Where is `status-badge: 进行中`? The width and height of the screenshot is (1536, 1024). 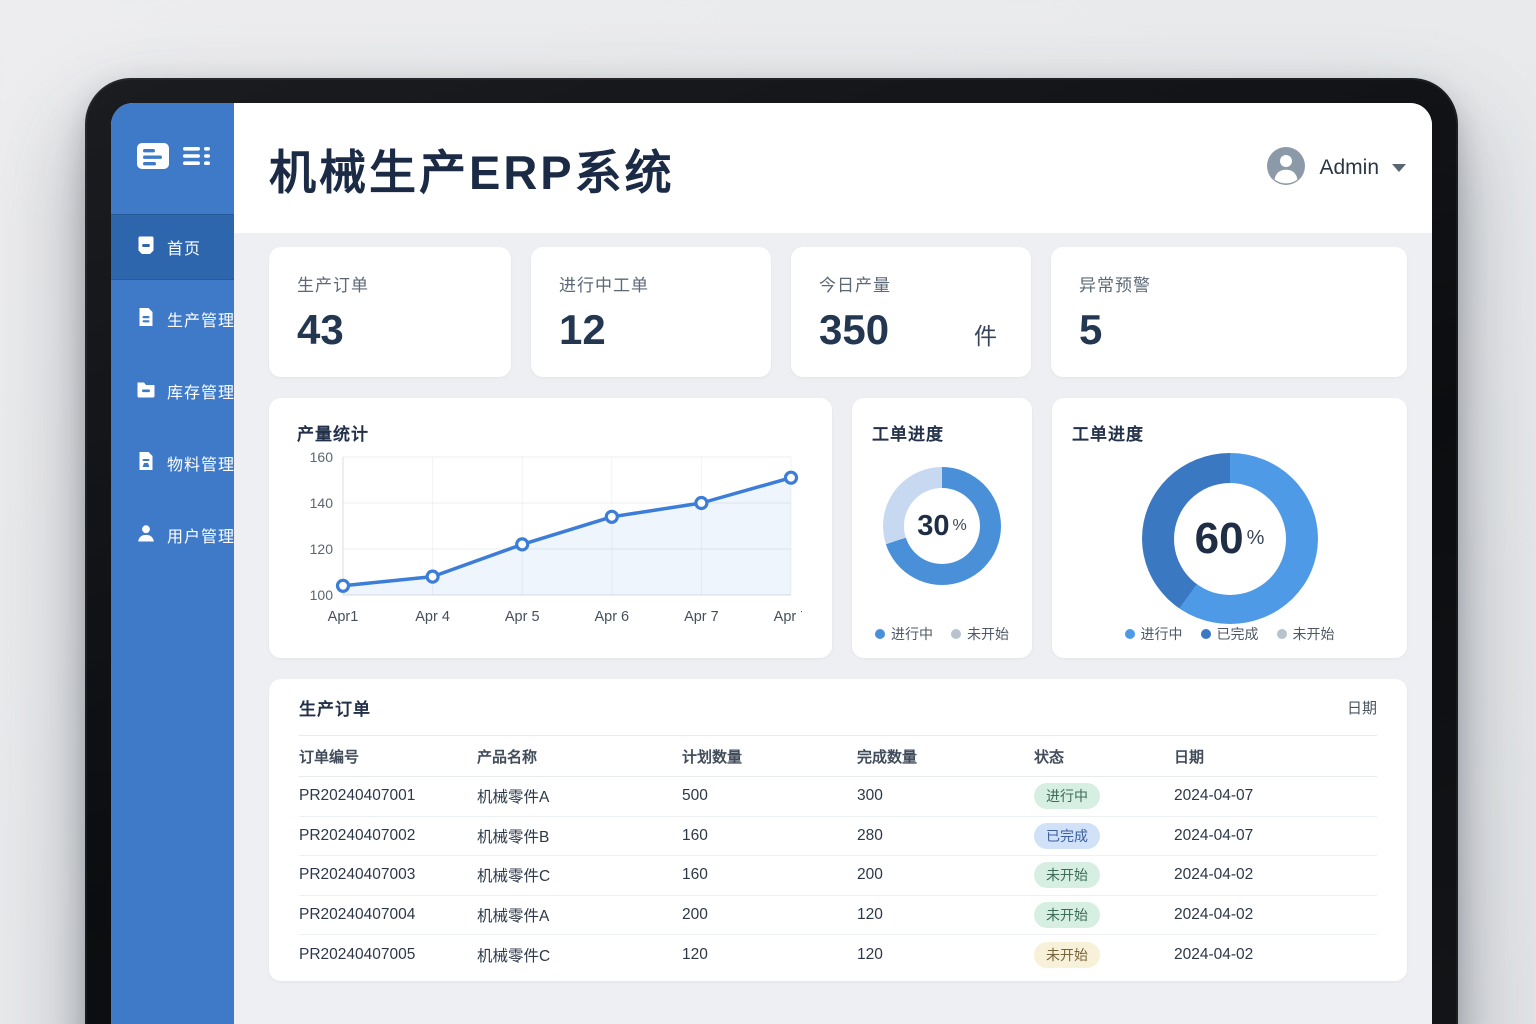
status-badge: 进行中 is located at coordinates (1067, 796).